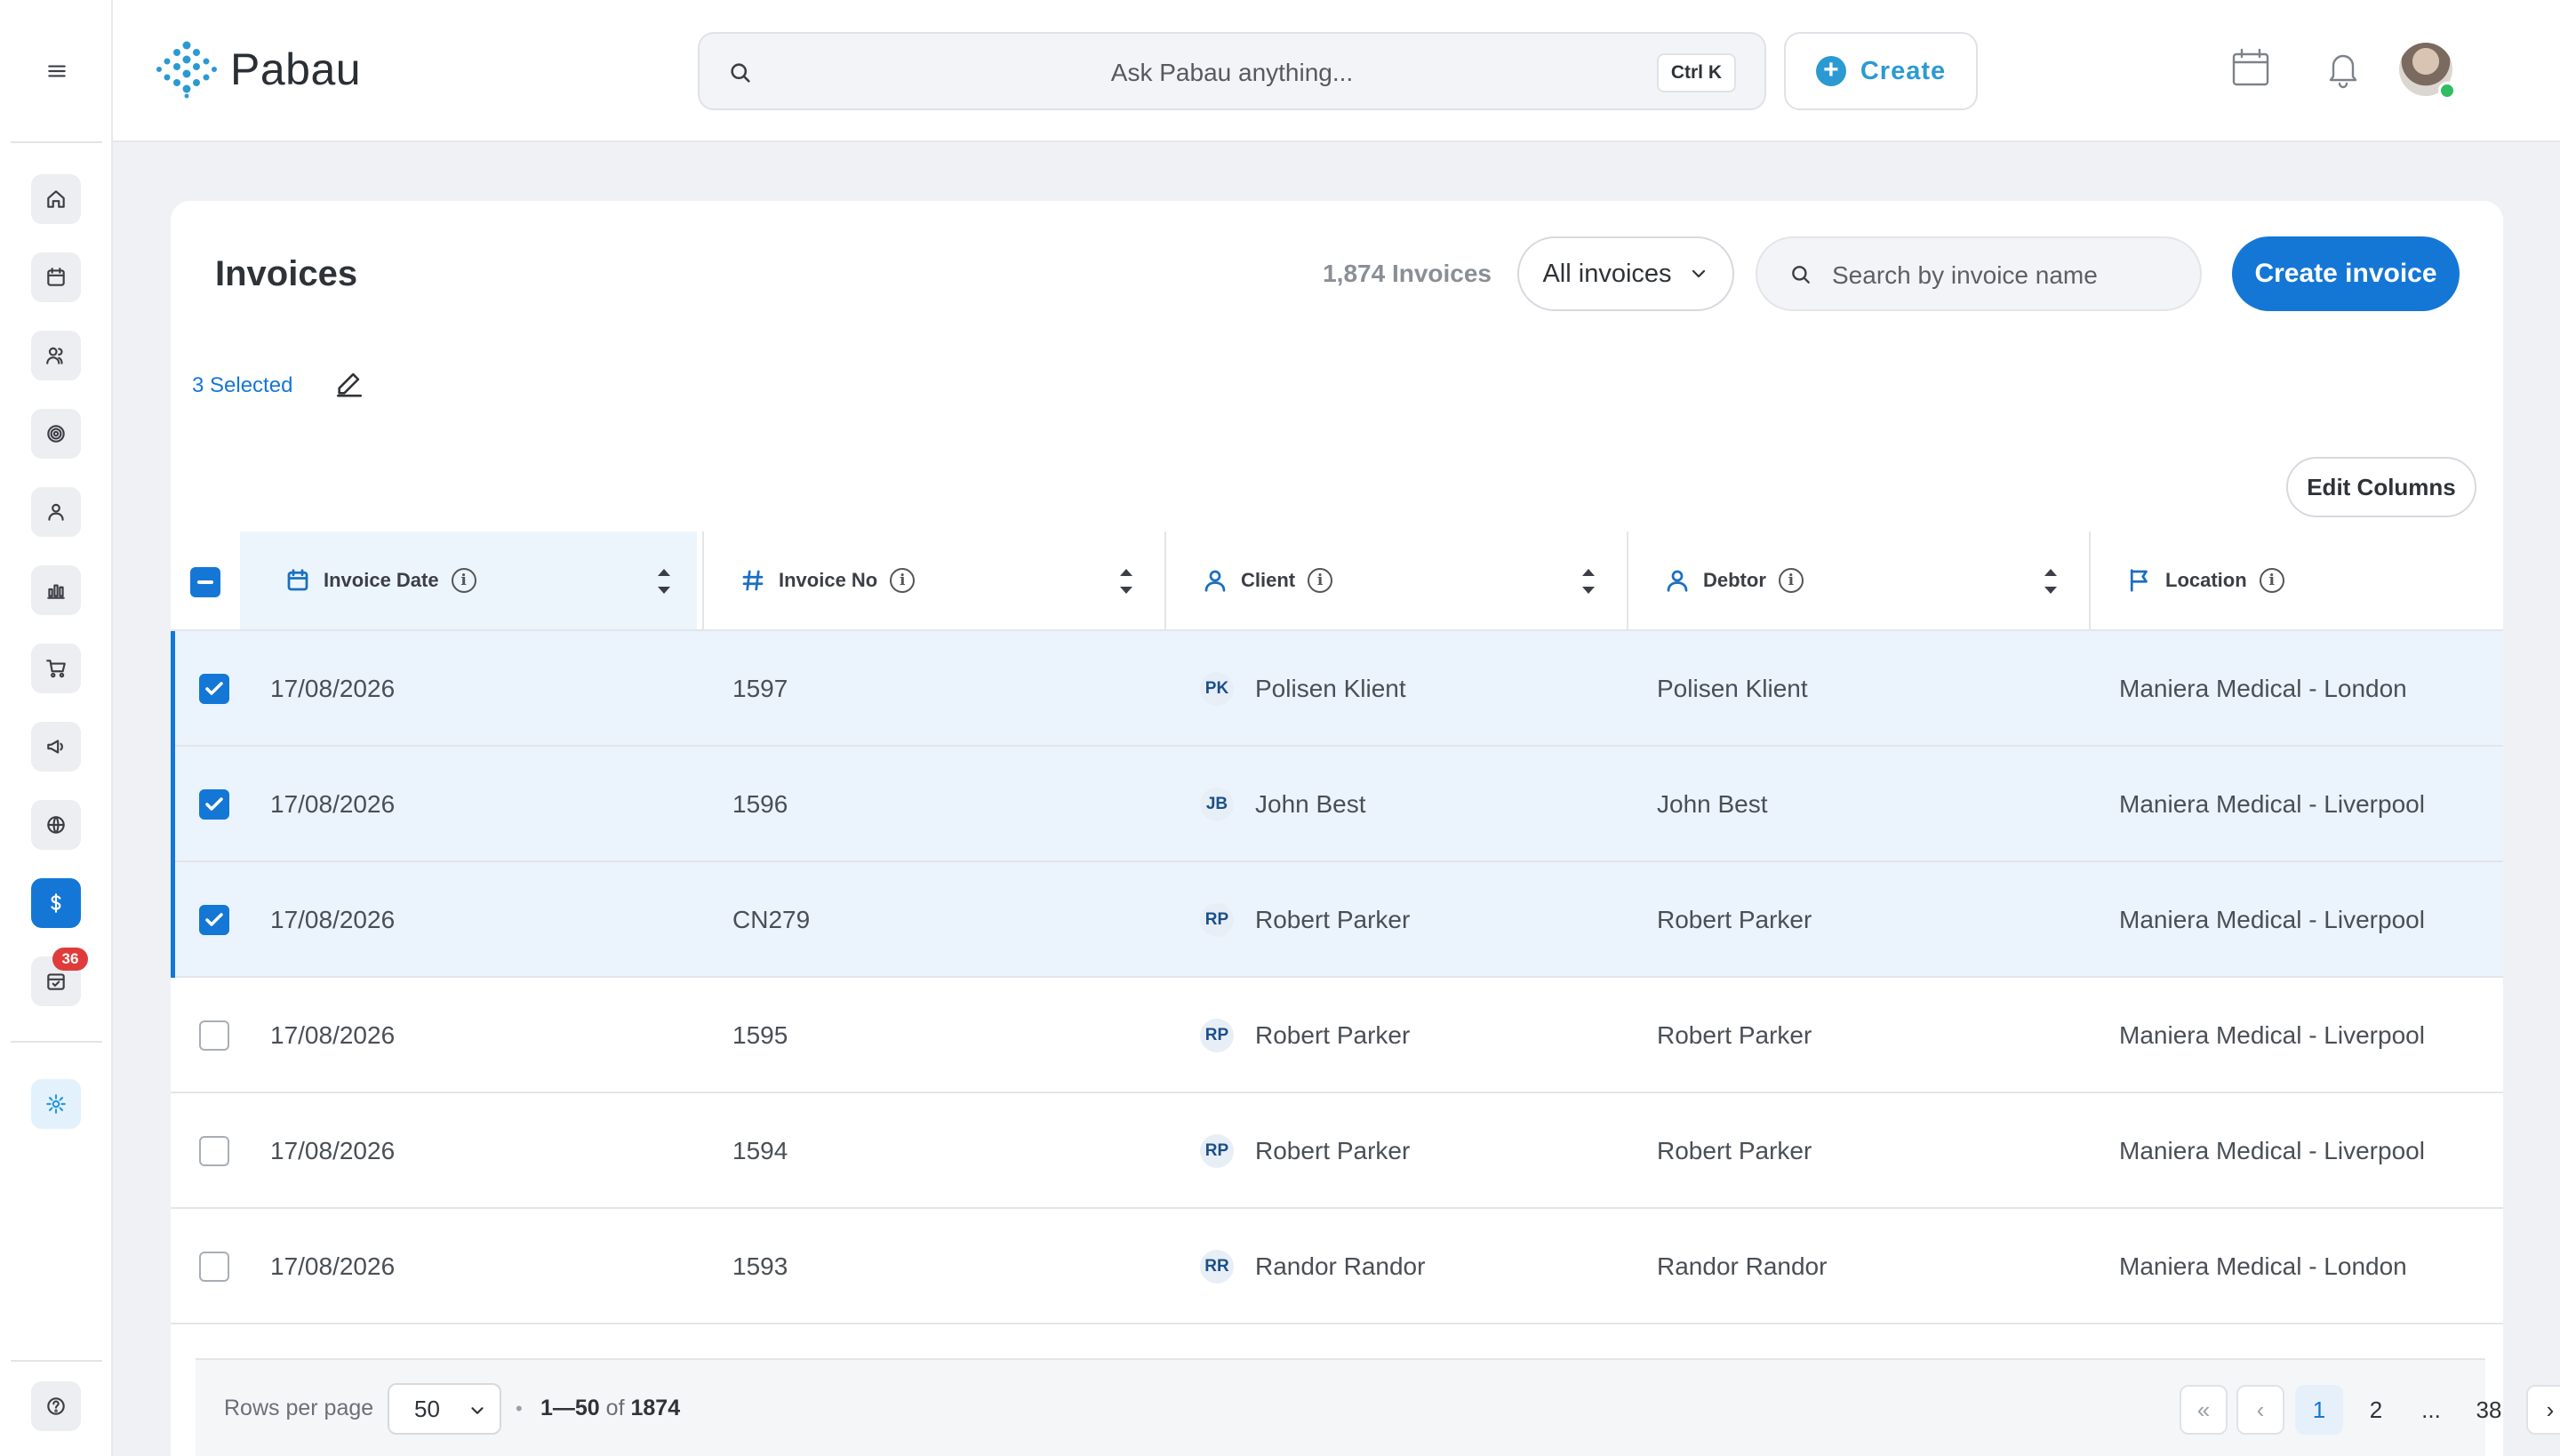 This screenshot has width=2560, height=1456. I want to click on cell-debtor: Robert Parker, so click(1734, 1035).